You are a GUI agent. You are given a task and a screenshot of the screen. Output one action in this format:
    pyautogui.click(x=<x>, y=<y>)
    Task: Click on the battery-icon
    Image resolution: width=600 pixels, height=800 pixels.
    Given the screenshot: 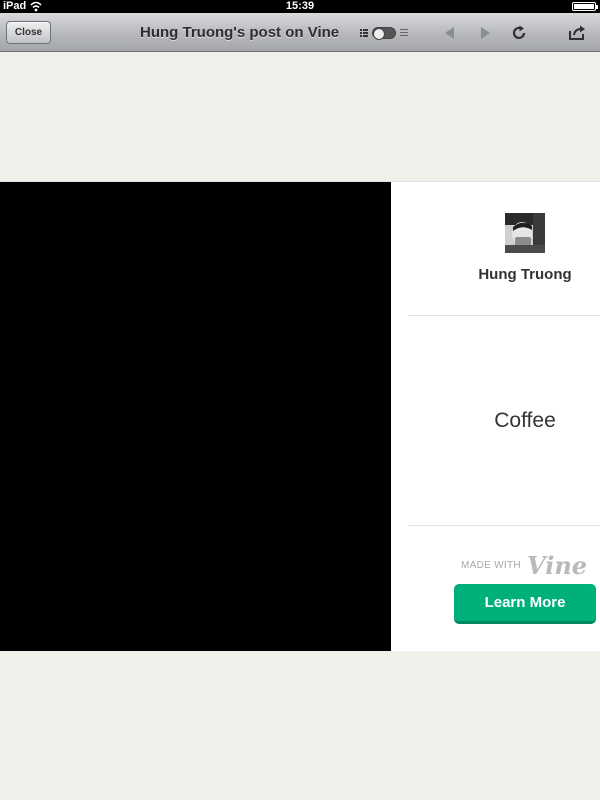 What is the action you would take?
    pyautogui.click(x=585, y=6)
    